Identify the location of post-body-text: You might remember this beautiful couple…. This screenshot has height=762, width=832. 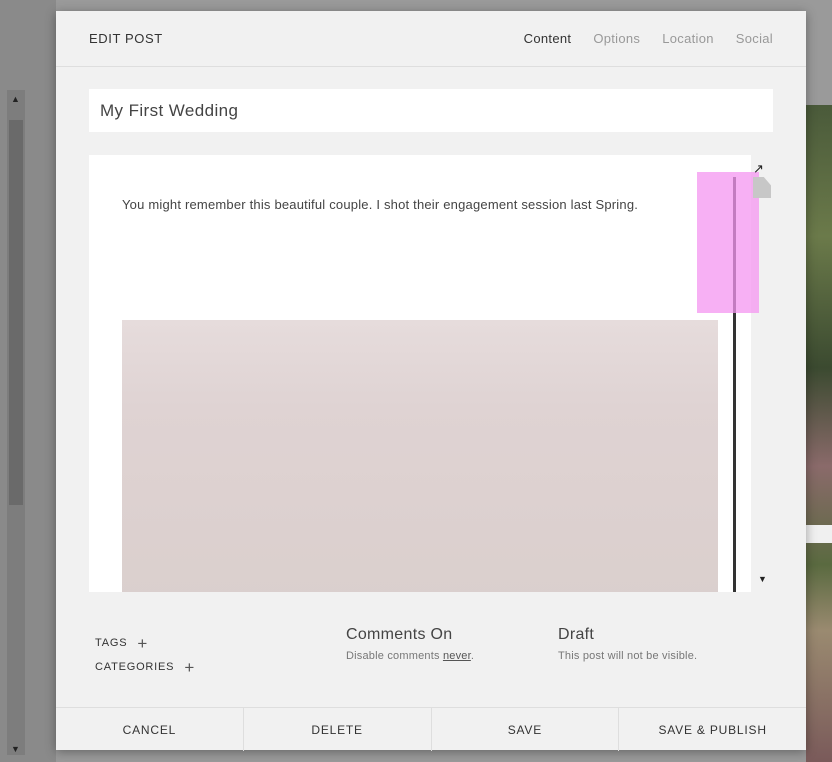
(380, 204).